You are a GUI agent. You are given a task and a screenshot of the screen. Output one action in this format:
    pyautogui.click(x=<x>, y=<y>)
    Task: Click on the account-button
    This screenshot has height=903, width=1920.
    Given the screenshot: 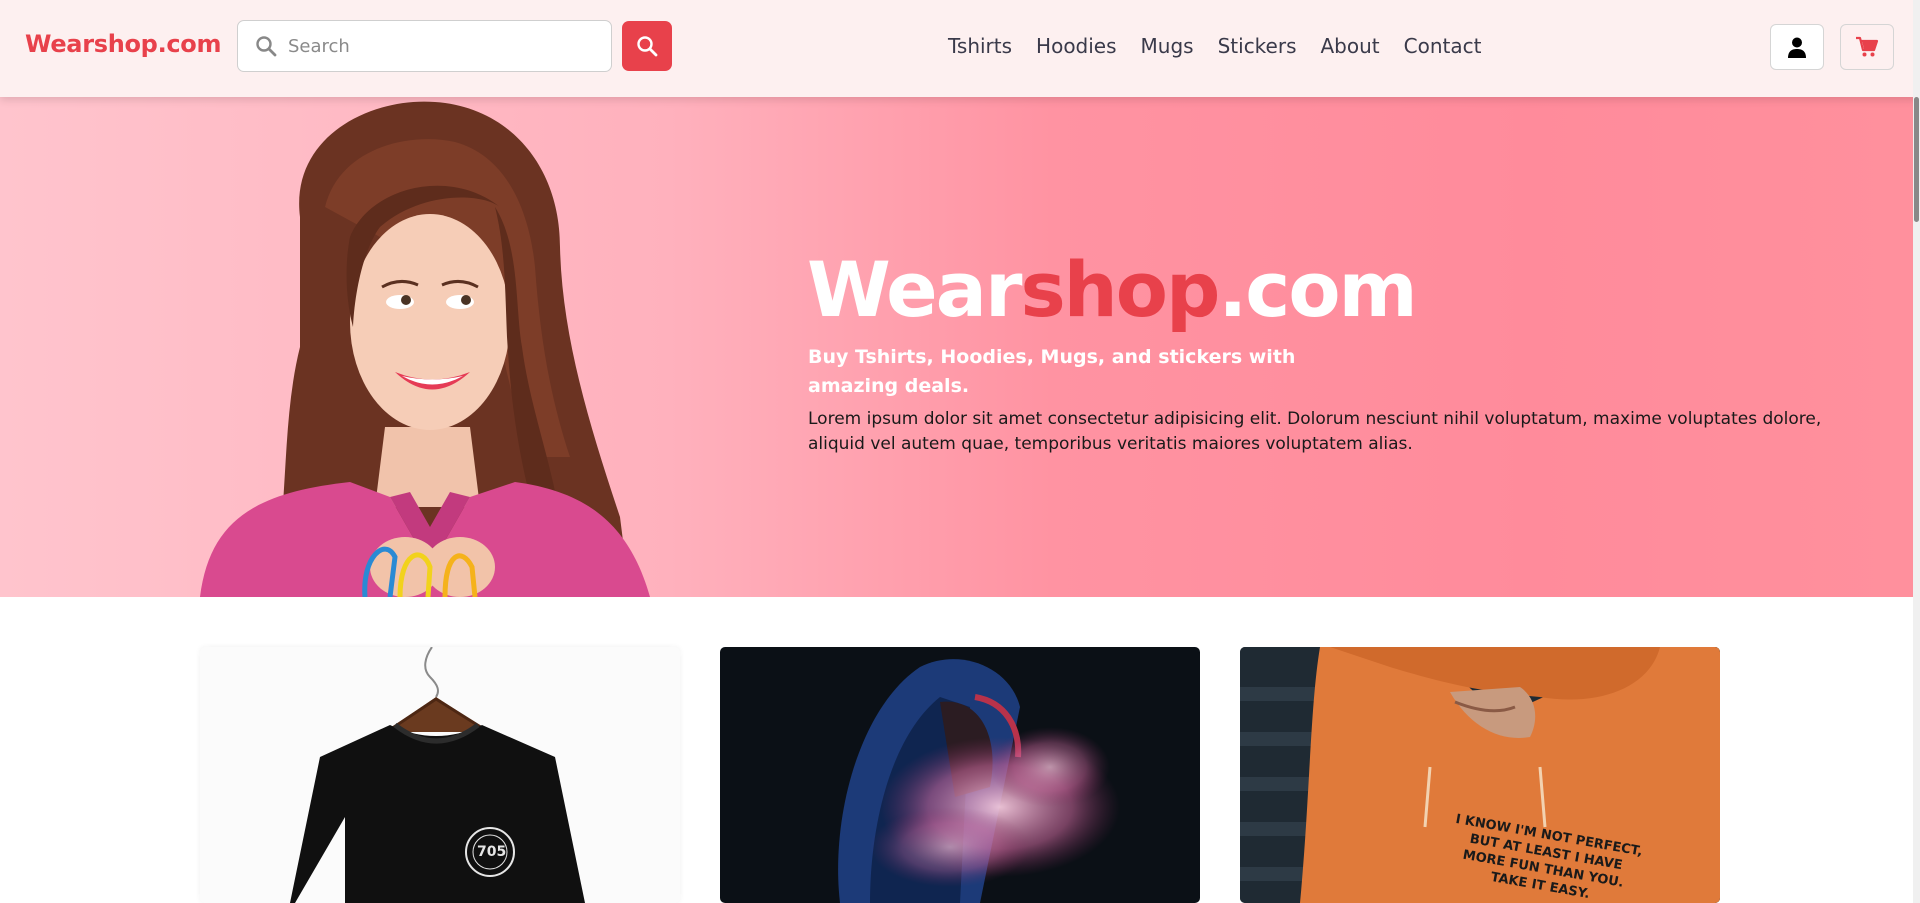 What is the action you would take?
    pyautogui.click(x=1797, y=47)
    